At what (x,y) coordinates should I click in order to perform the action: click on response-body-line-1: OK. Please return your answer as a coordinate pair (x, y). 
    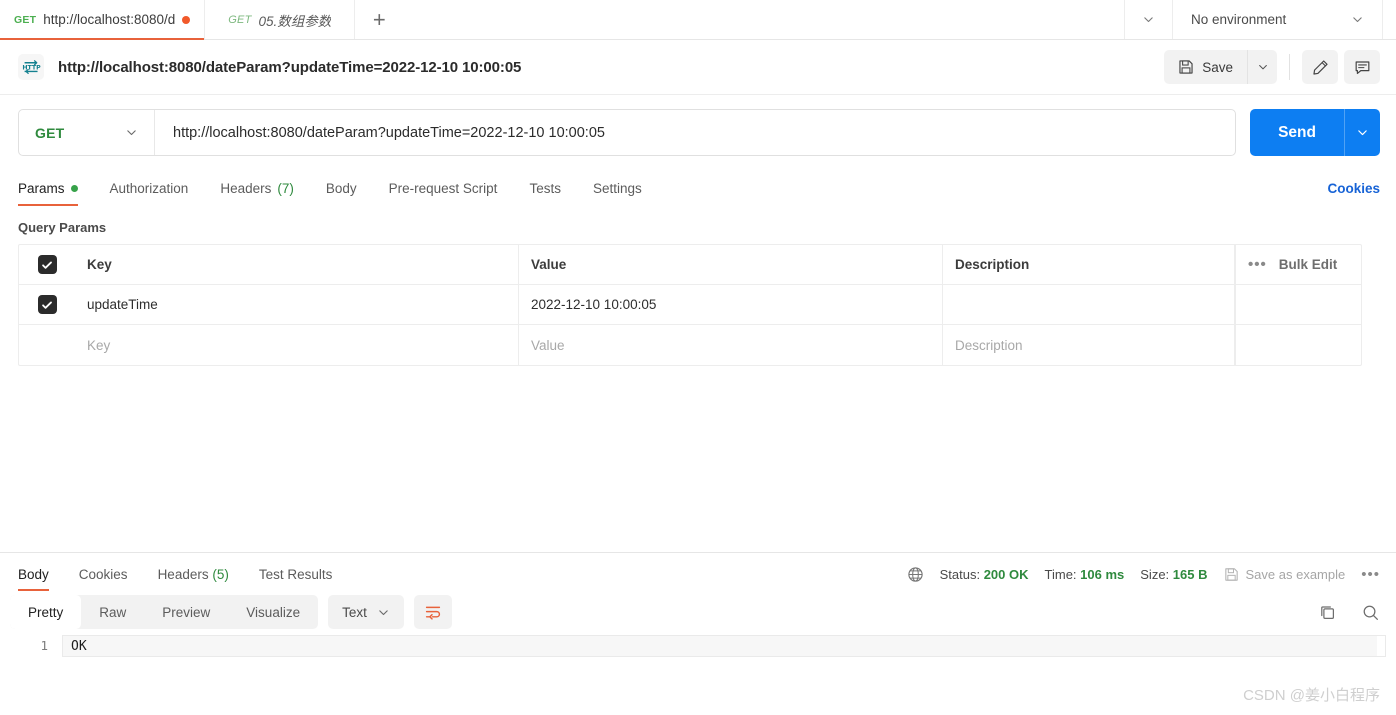
    Looking at the image, I should click on (719, 646).